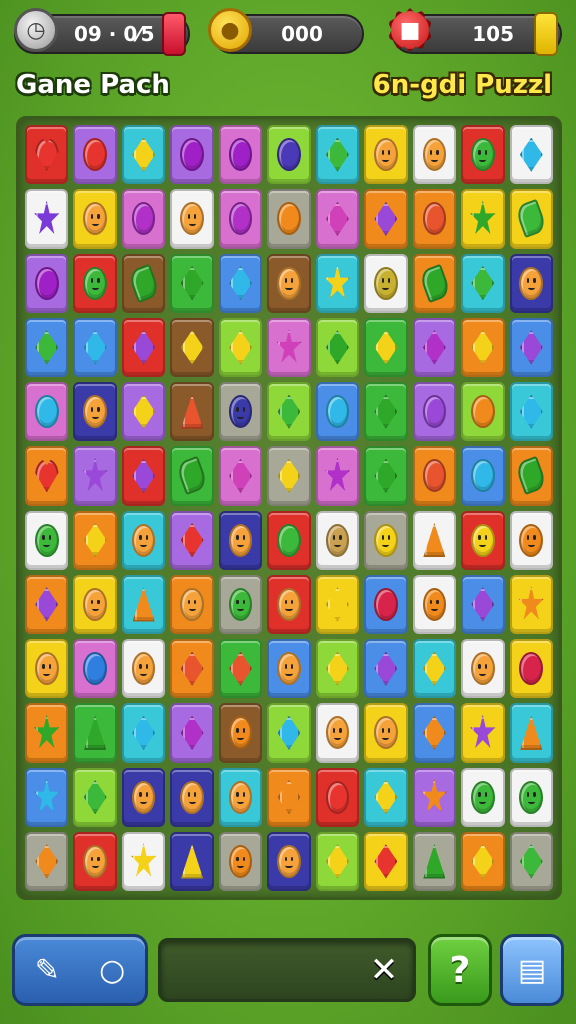  Describe the element at coordinates (384, 970) in the screenshot. I see `close-button: ✕` at that location.